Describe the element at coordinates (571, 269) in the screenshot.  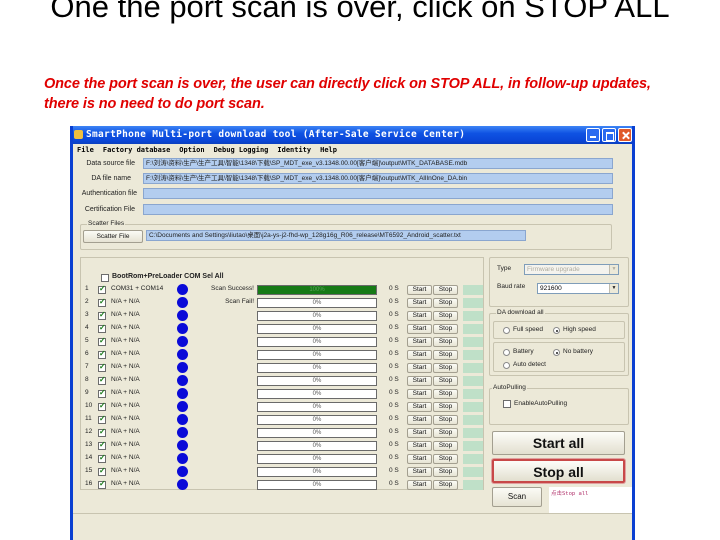
I see `type-select: Firmware upgrade ▼` at that location.